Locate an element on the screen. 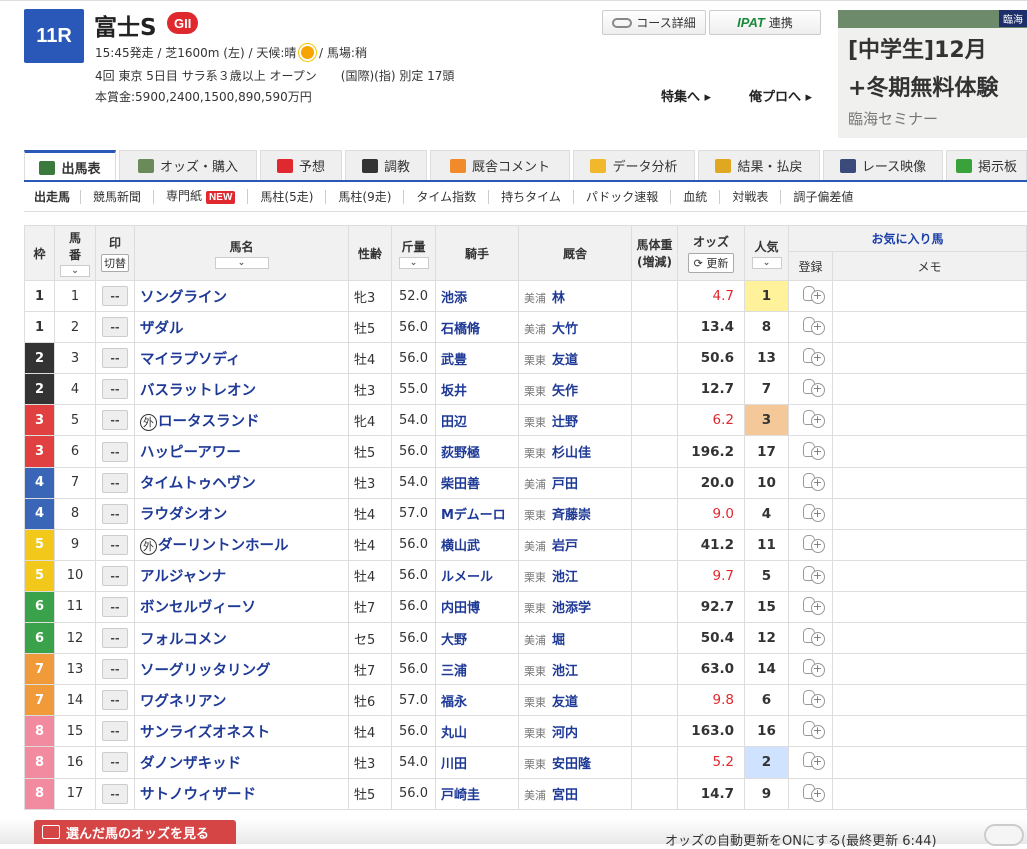  horse-name-link: ワグネリアン is located at coordinates (183, 702).